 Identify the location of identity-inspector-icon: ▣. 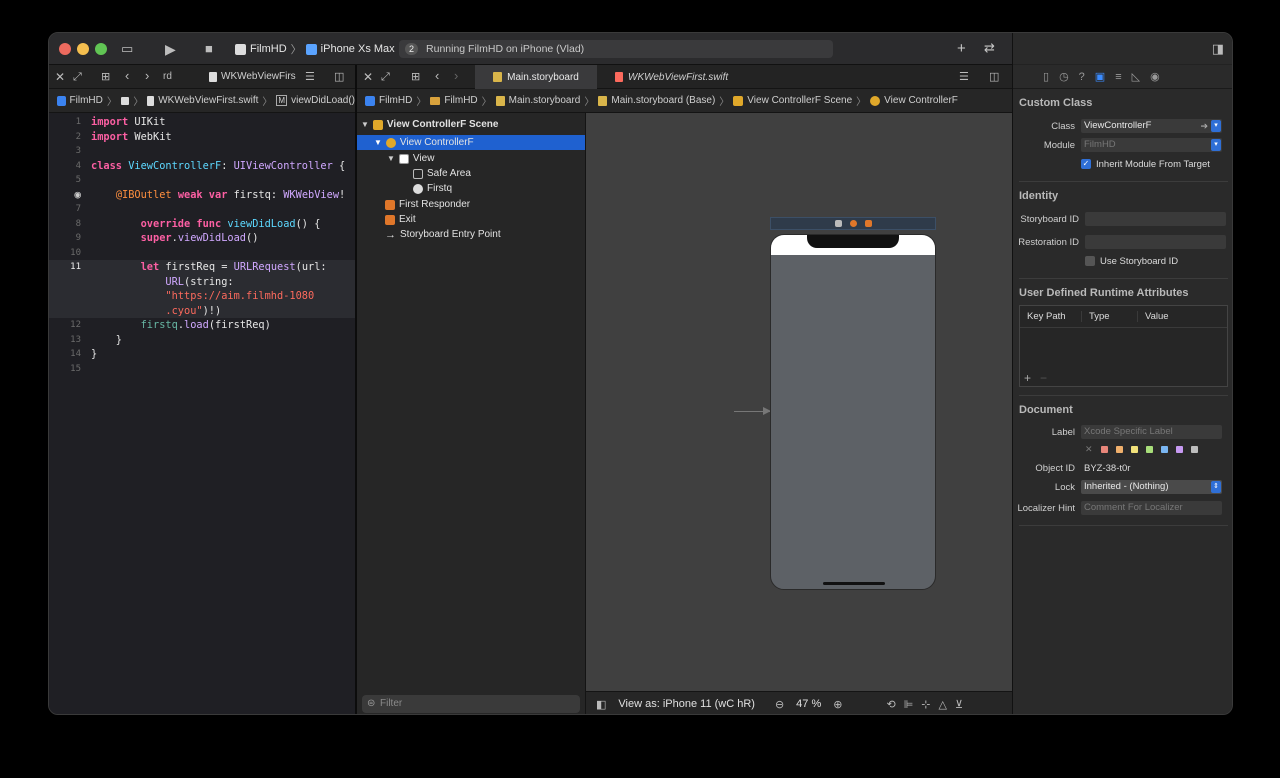
(1100, 76).